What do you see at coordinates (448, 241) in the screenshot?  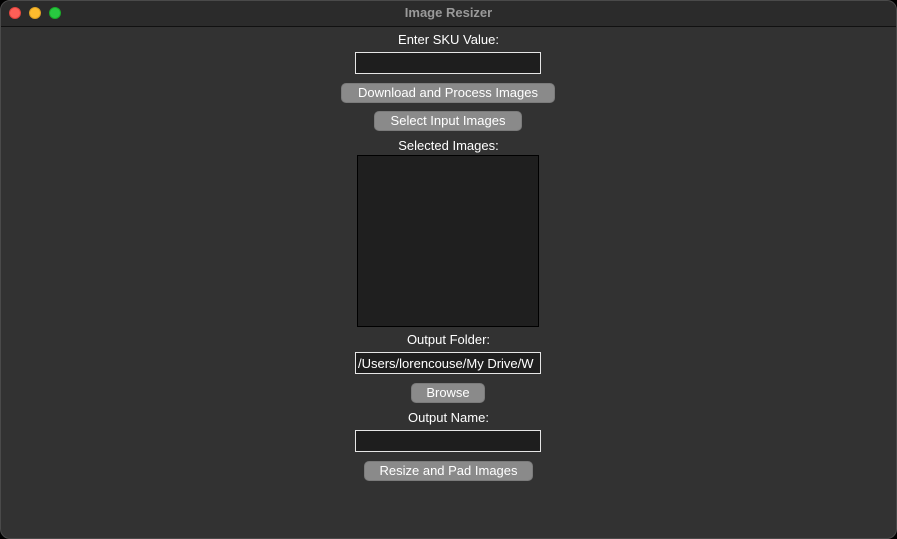 I see `selected-images-list` at bounding box center [448, 241].